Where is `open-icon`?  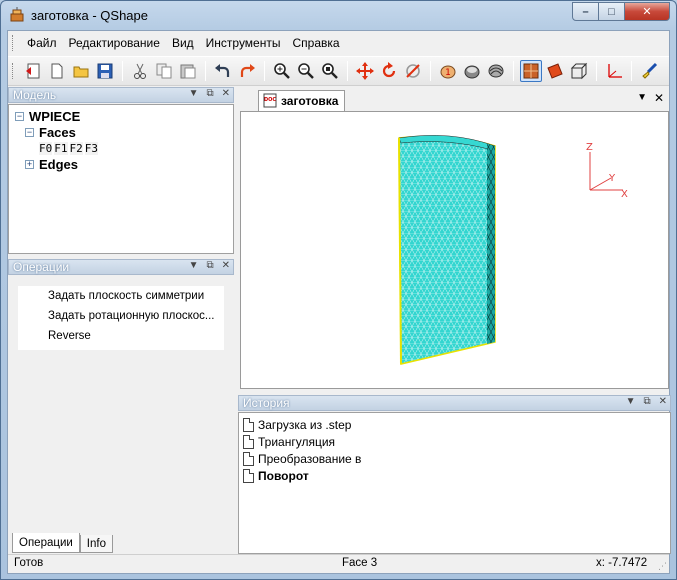 open-icon is located at coordinates (33, 71).